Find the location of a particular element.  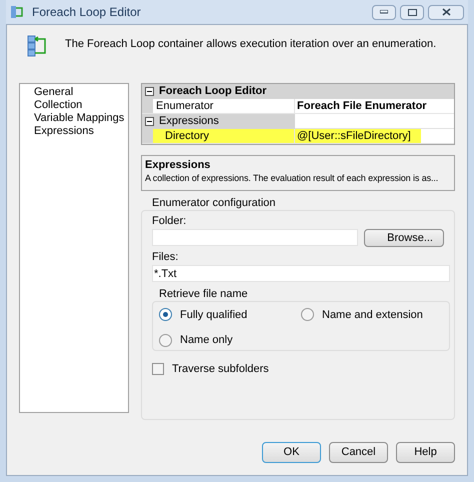

minimize-button is located at coordinates (384, 12).